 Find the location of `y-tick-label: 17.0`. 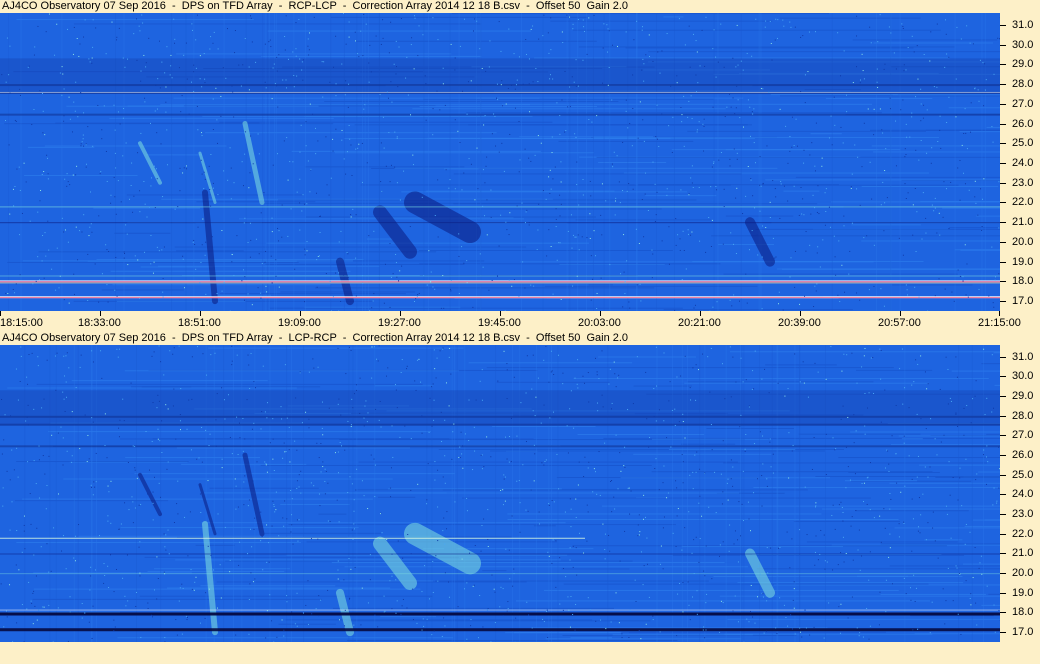

y-tick-label: 17.0 is located at coordinates (1023, 301).